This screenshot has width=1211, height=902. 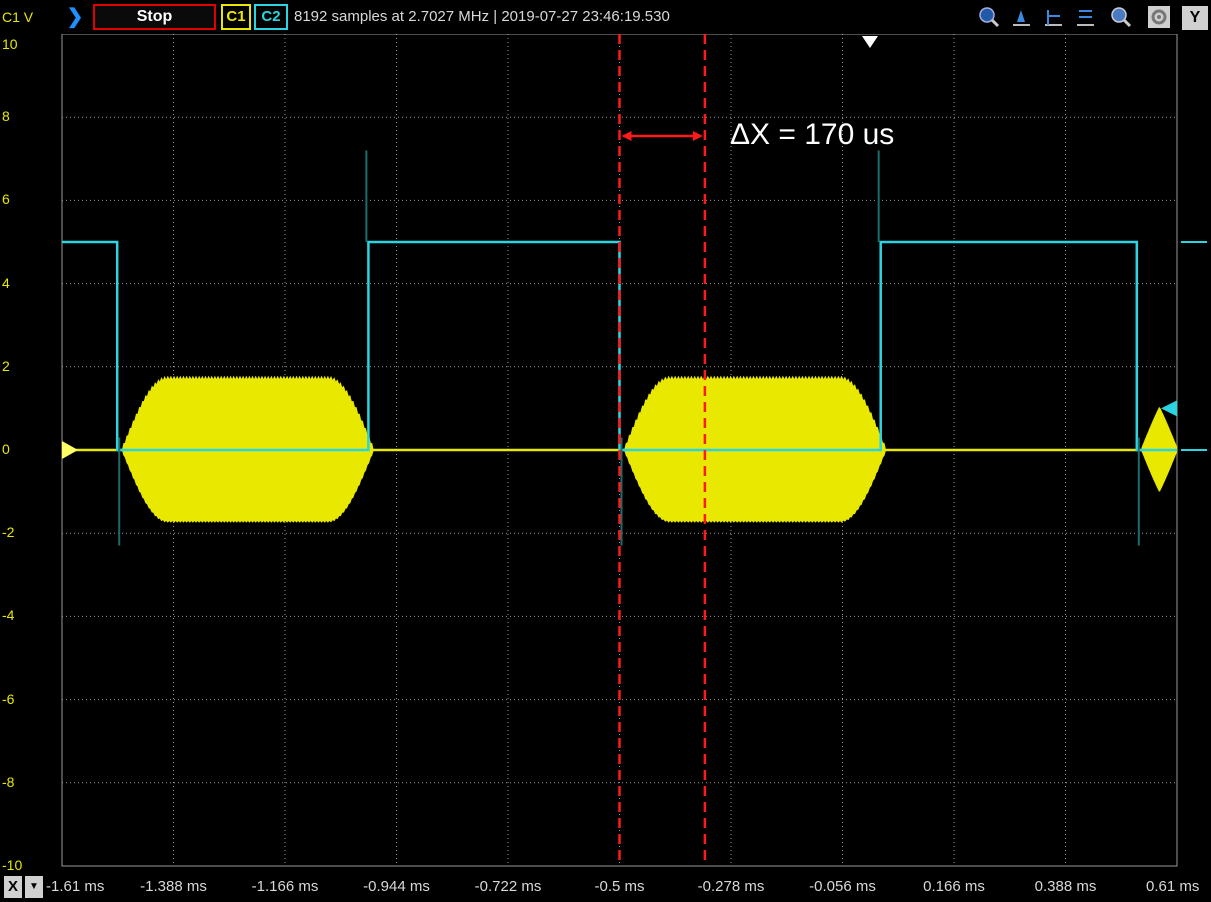 What do you see at coordinates (1195, 18) in the screenshot?
I see `y-axis-button: Y` at bounding box center [1195, 18].